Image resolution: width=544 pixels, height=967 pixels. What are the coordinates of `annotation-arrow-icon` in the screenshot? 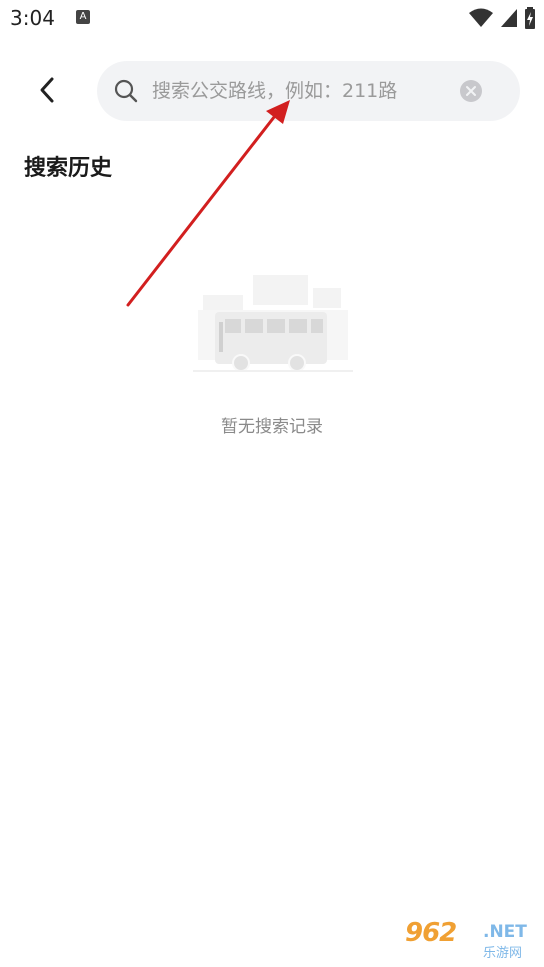 It's located at (208, 203).